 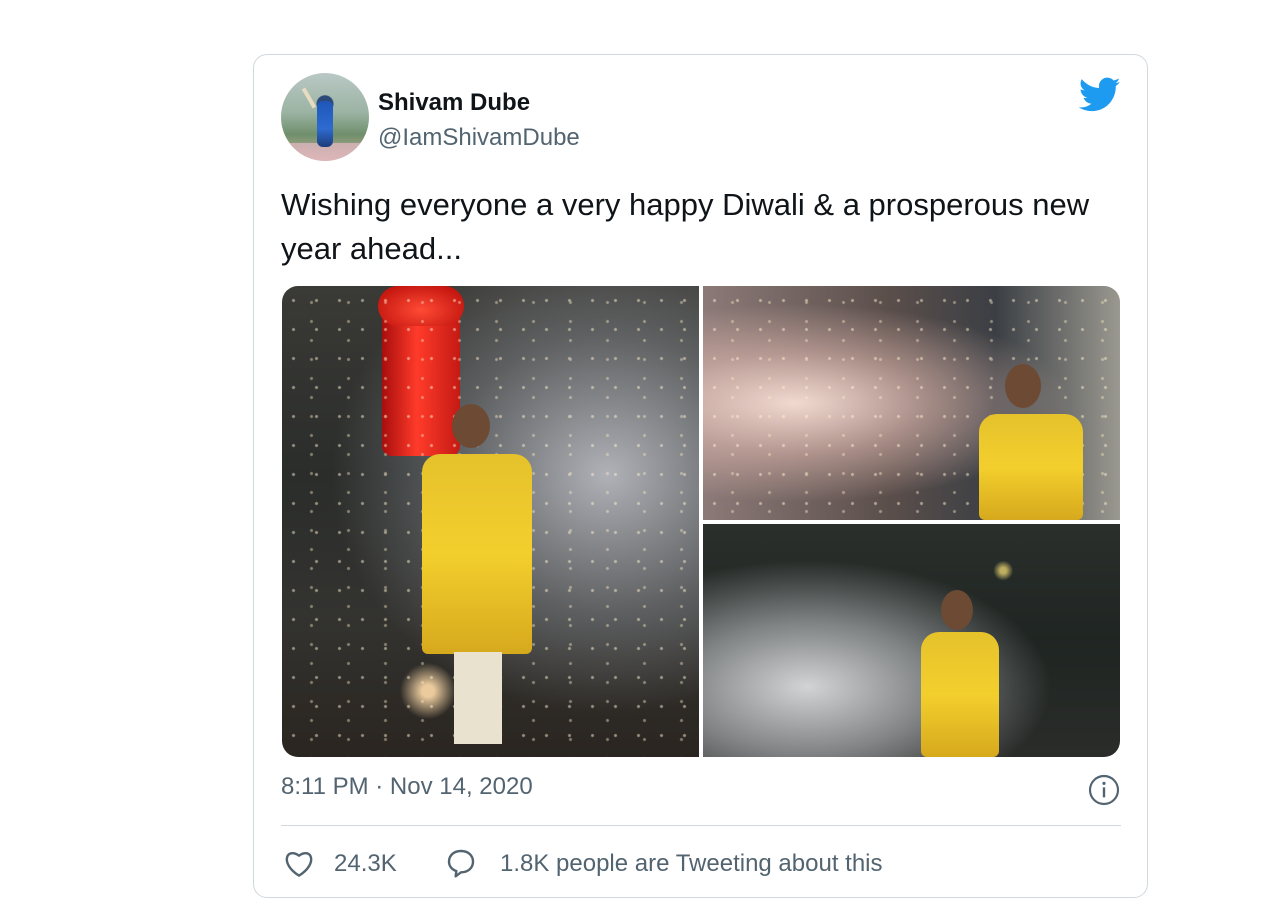 I want to click on avatar, so click(x=325, y=117).